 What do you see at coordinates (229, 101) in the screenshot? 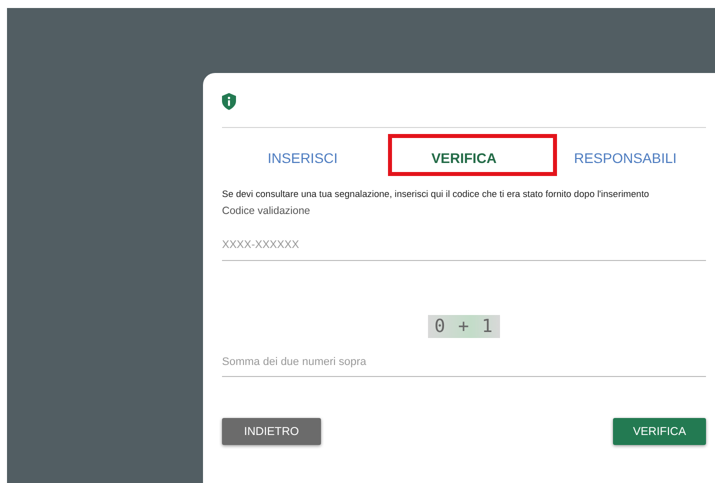
I see `shield-info-icon` at bounding box center [229, 101].